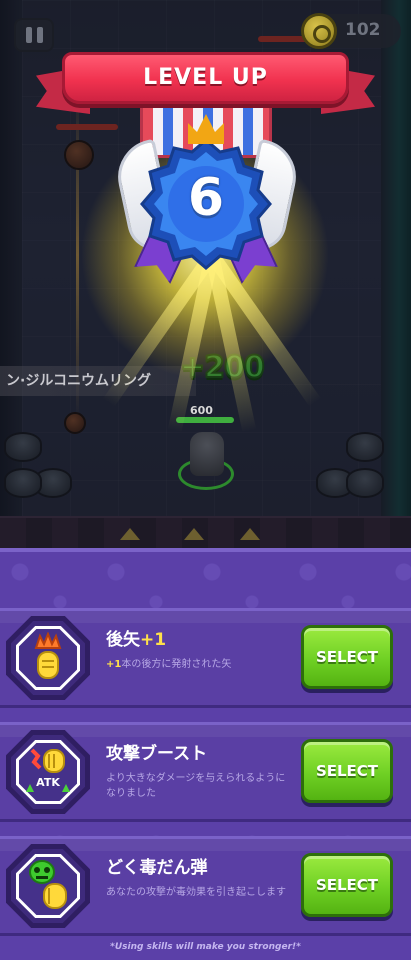 This screenshot has height=960, width=411. Describe the element at coordinates (157, 754) in the screenshot. I see `skill-title: 攻撃ブースト` at that location.